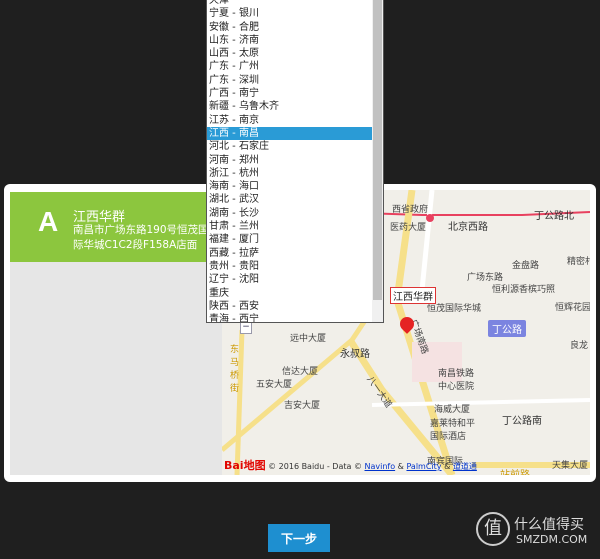  What do you see at coordinates (245, 465) in the screenshot?
I see `baidu-map-logo: Bai地图` at bounding box center [245, 465].